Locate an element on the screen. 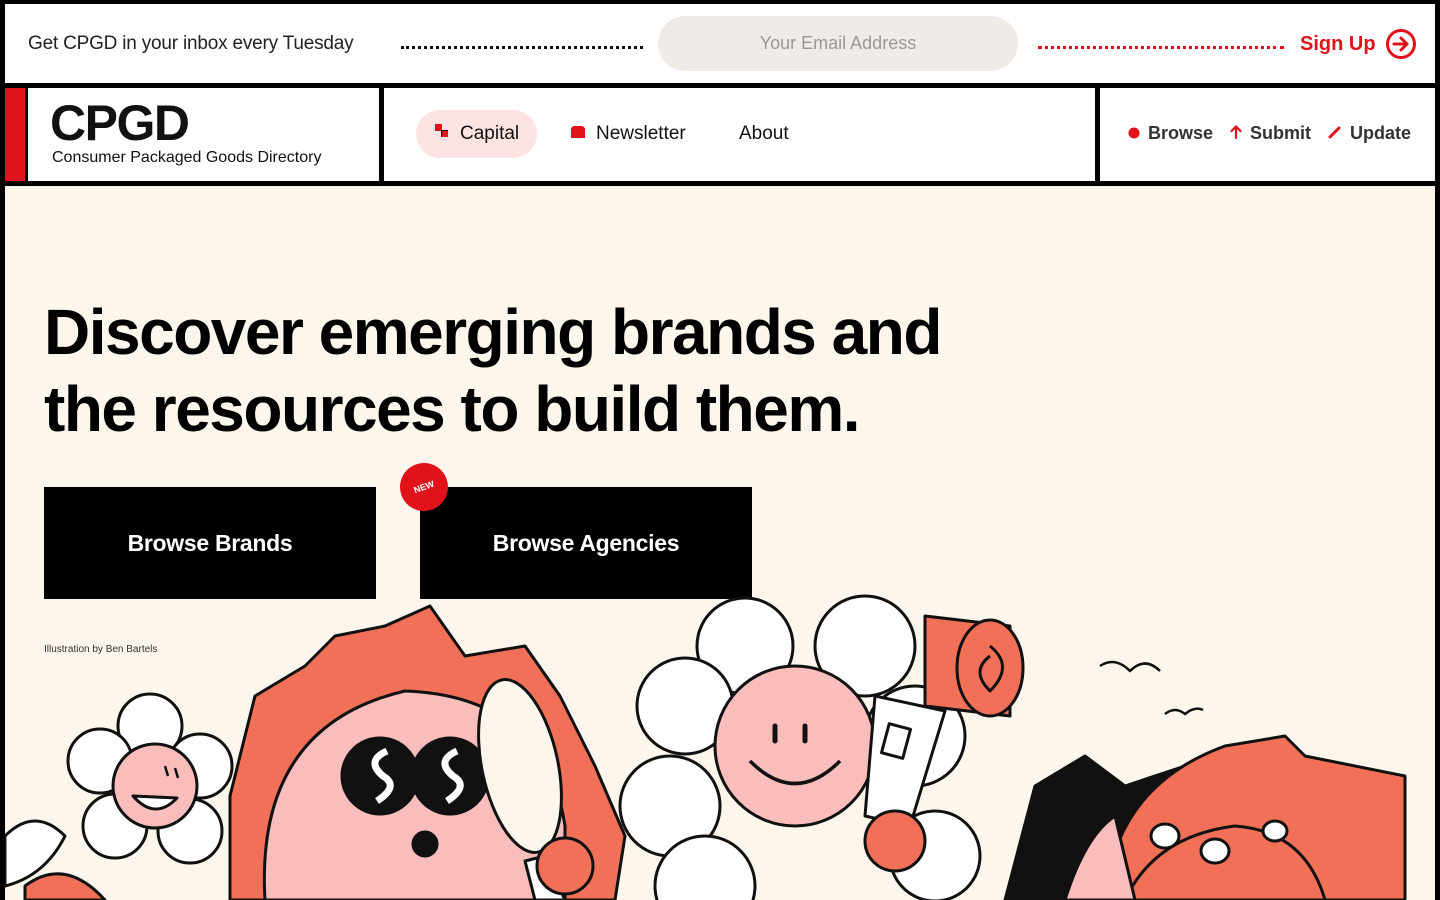 This screenshot has width=1440, height=900. sign-up-button: Sign Up is located at coordinates (1358, 44).